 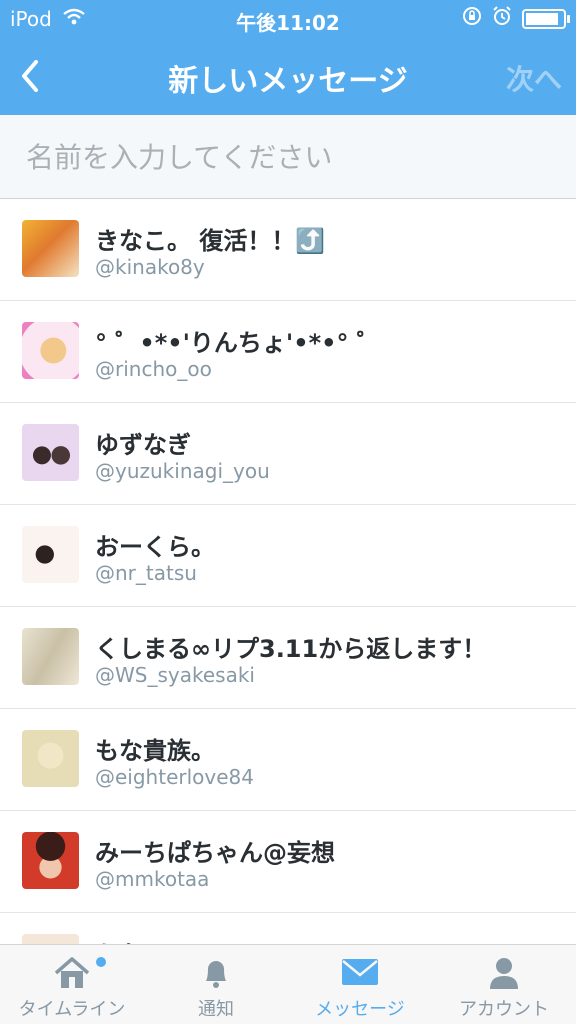 I want to click on contact-name: くしまる∞リプ3.11から返します！, so click(x=291, y=649).